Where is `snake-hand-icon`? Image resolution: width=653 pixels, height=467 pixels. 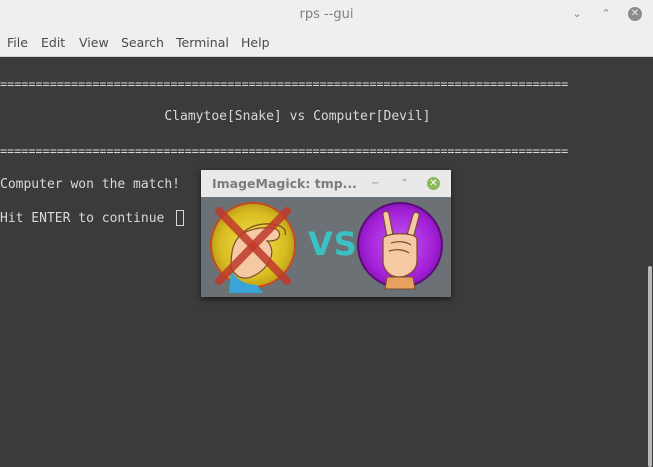 snake-hand-icon is located at coordinates (253, 247).